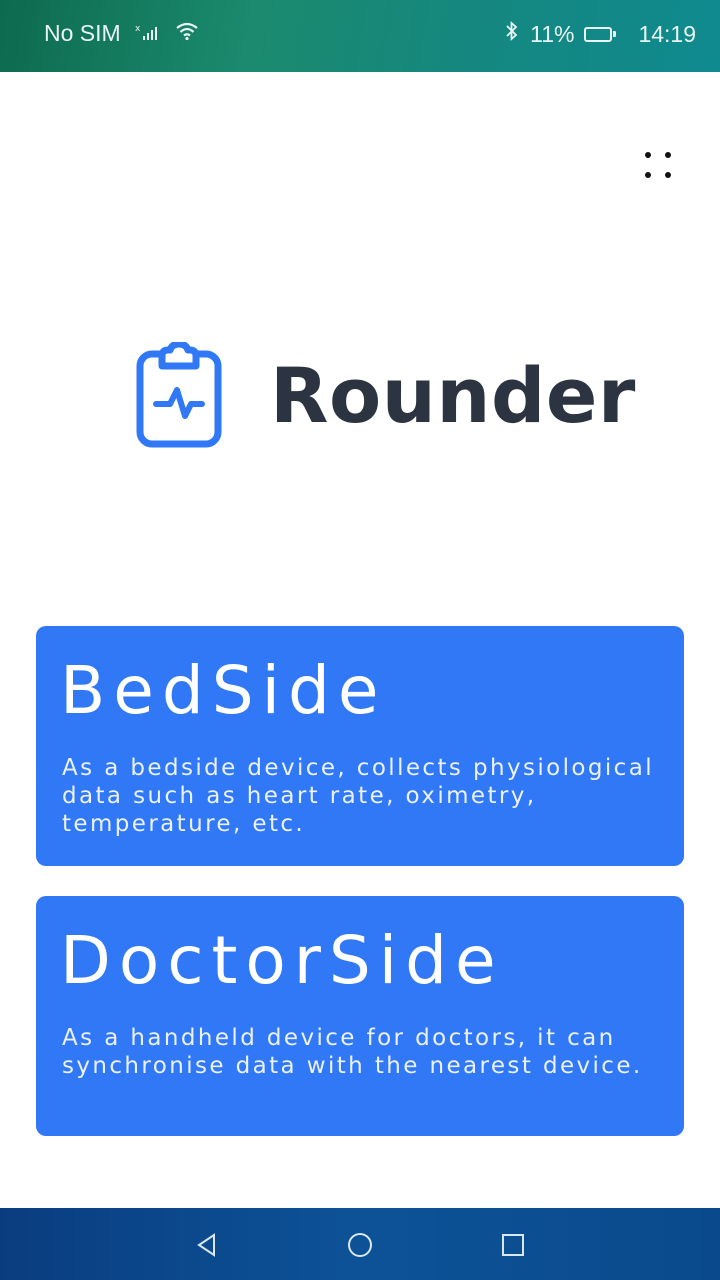 Image resolution: width=720 pixels, height=1280 pixels. I want to click on clock: 14:19, so click(667, 33).